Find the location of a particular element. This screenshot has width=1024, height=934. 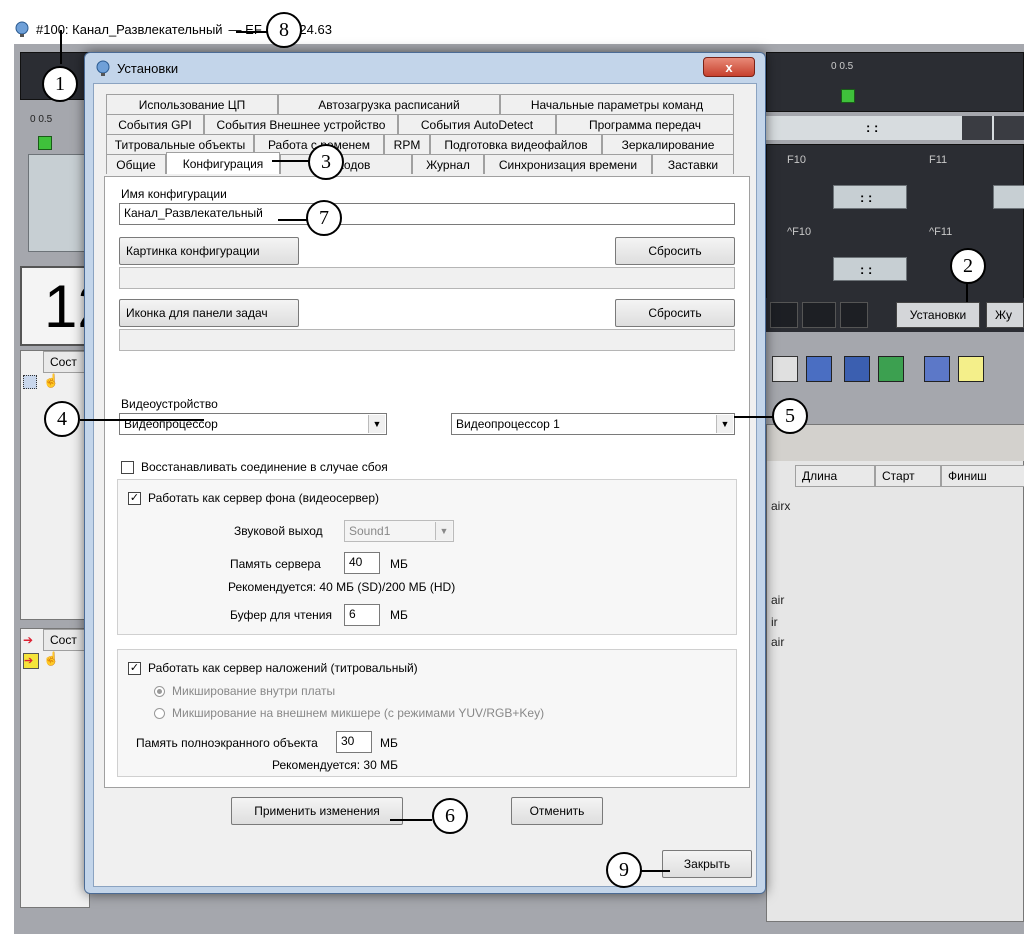

tab-rpm: RPM is located at coordinates (407, 144).